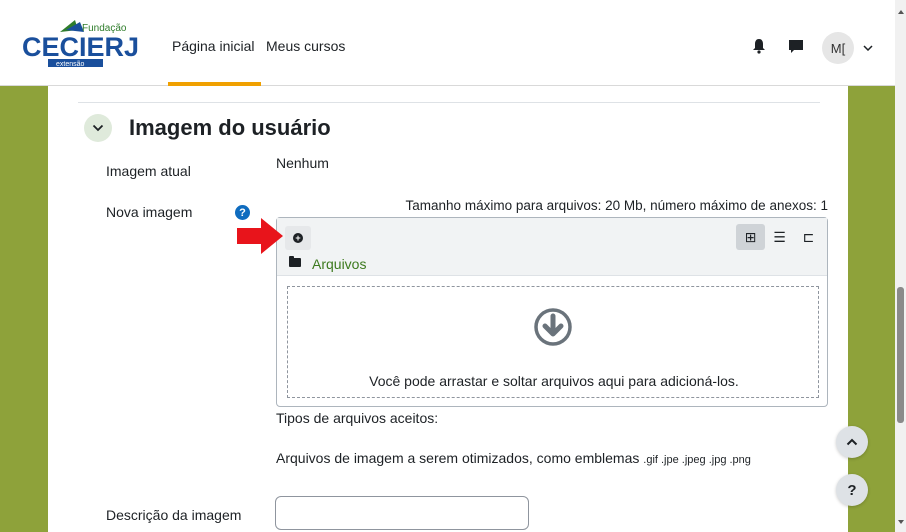  What do you see at coordinates (552, 235) in the screenshot?
I see `file-manager-toolbar: + ⊞ ☰ ⊏` at bounding box center [552, 235].